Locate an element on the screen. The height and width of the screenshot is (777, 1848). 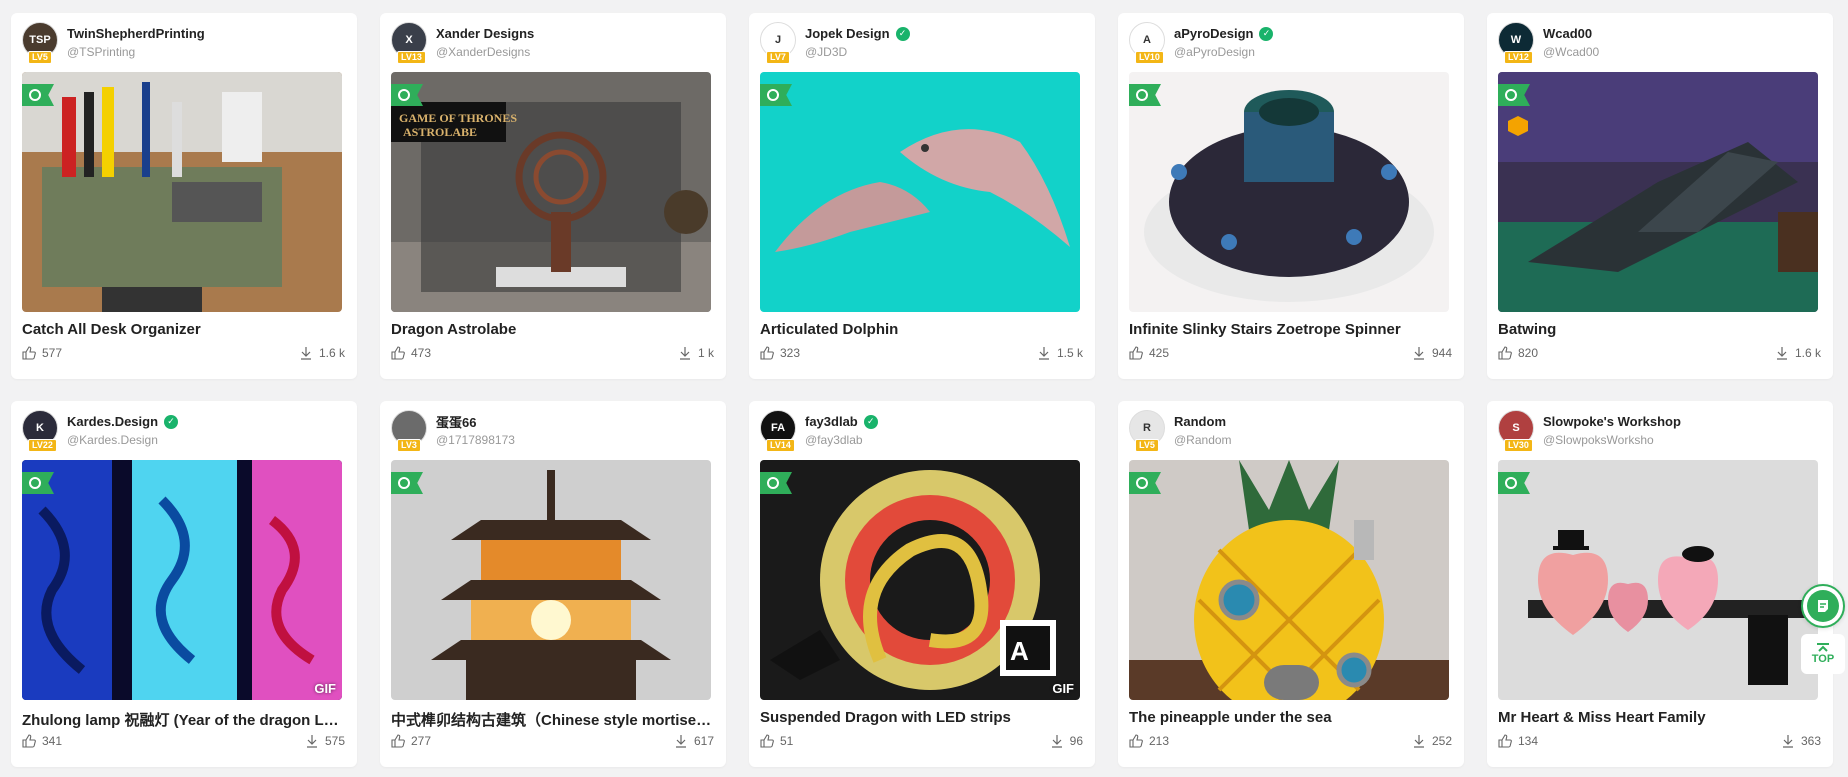
model-title: The pineapple under the sea is located at coordinates (1290, 719).